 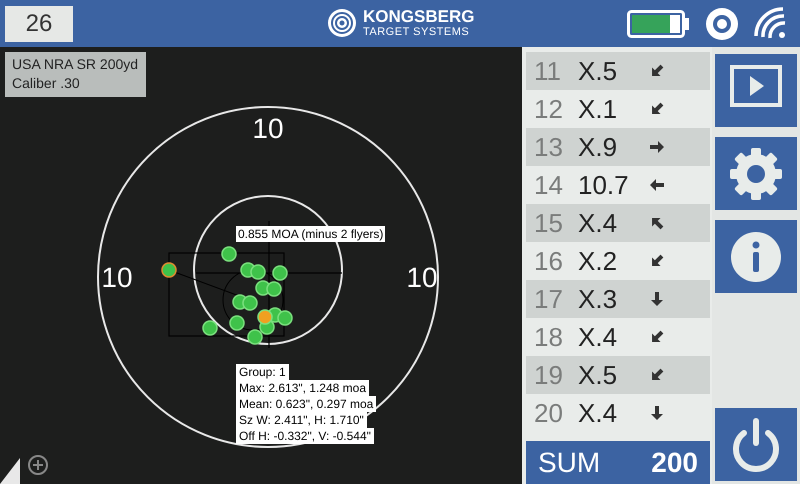 What do you see at coordinates (548, 71) in the screenshot?
I see `shot-number: 11` at bounding box center [548, 71].